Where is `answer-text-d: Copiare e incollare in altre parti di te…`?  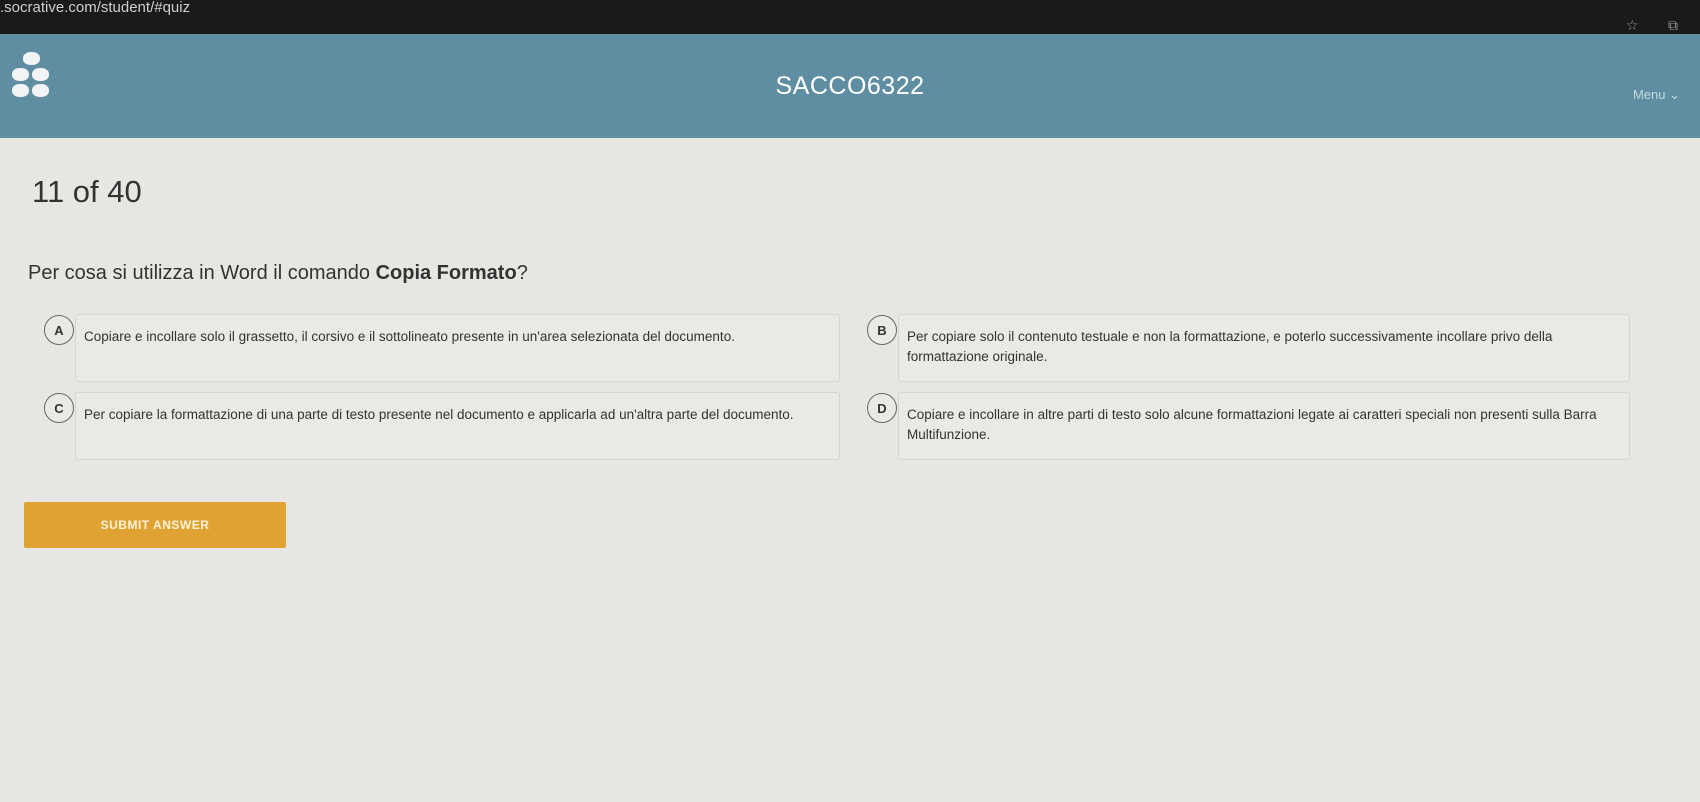 answer-text-d: Copiare e incollare in altre parti di te… is located at coordinates (1252, 424).